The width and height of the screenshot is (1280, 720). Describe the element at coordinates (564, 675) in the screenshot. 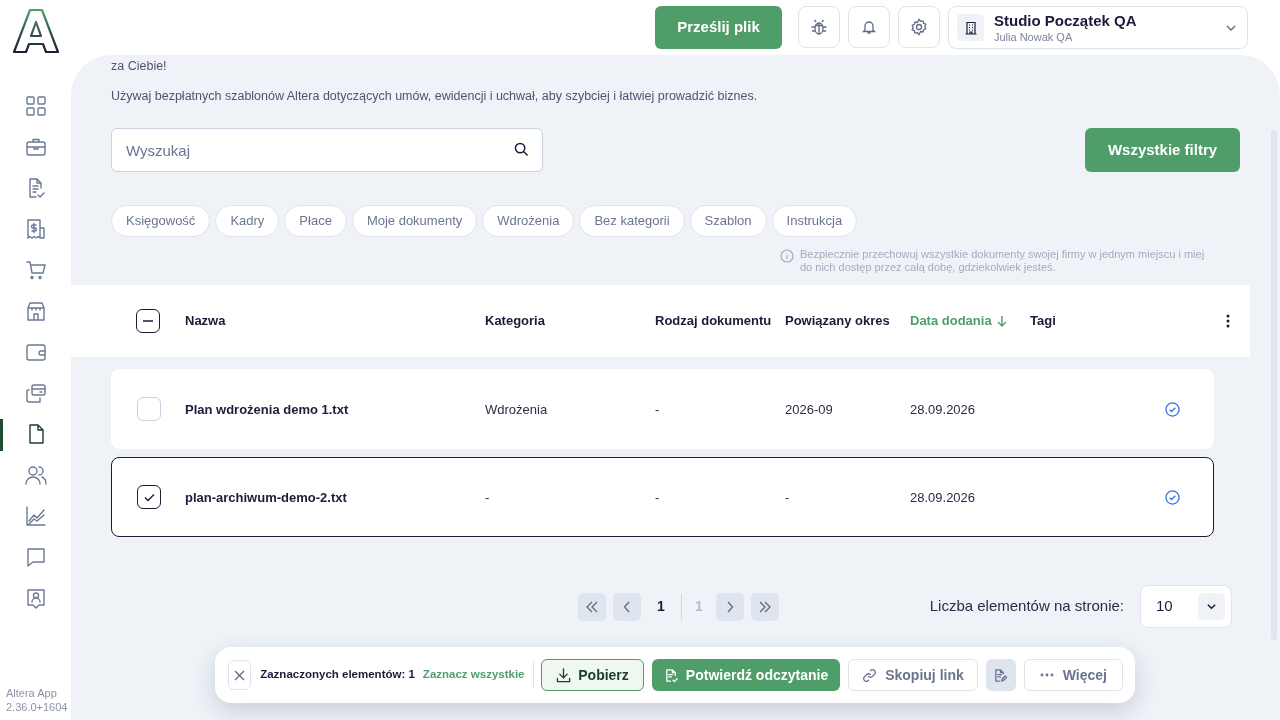

I see `download-icon` at that location.